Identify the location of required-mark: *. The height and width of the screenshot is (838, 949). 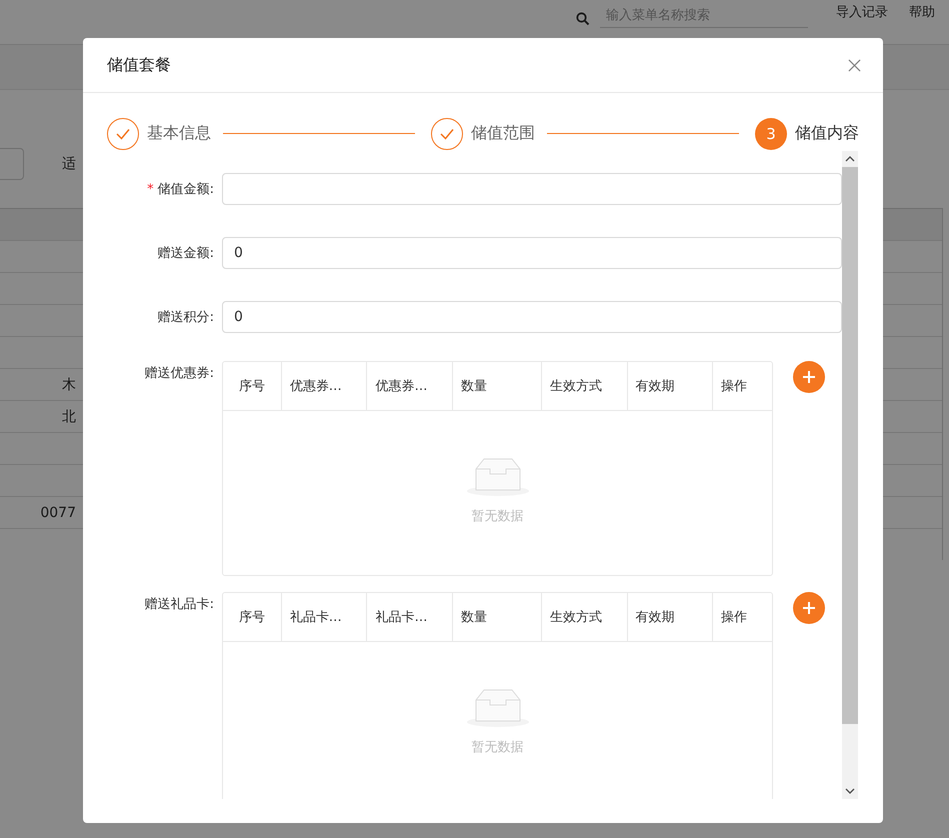
(150, 189).